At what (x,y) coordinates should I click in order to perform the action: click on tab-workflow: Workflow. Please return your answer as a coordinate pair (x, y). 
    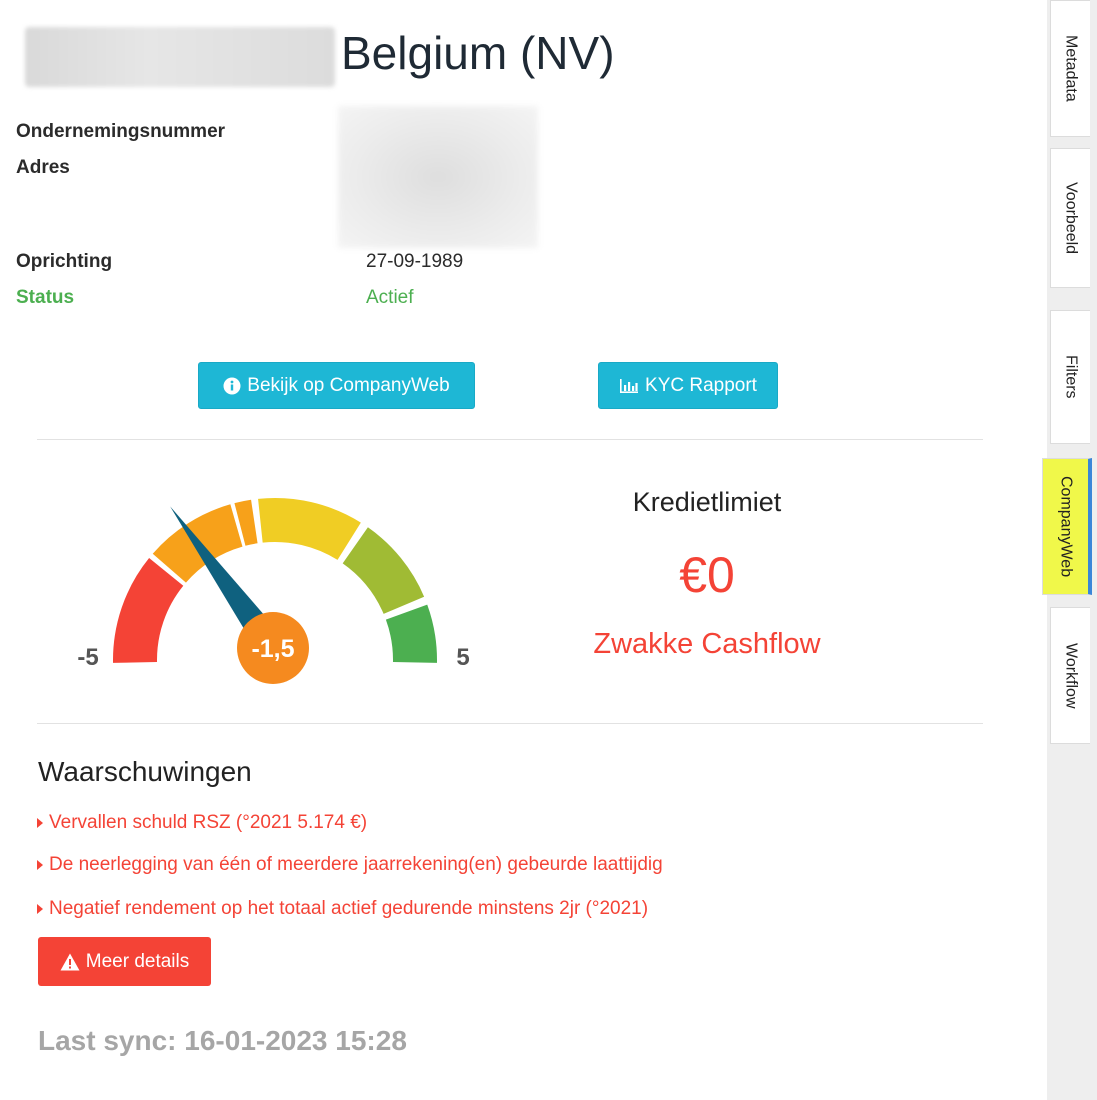
    Looking at the image, I should click on (1070, 675).